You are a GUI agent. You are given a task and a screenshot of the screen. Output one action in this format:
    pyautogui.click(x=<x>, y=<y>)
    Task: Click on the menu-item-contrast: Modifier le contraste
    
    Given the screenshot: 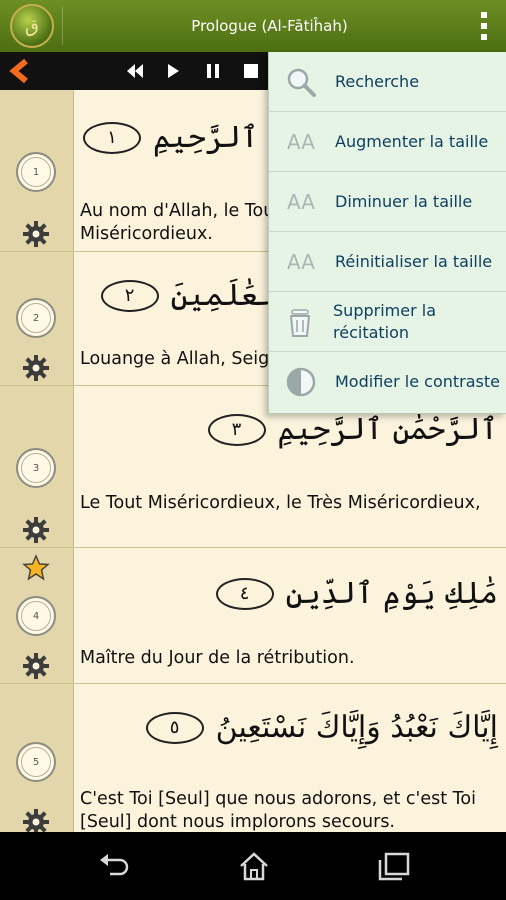 What is the action you would take?
    pyautogui.click(x=387, y=382)
    